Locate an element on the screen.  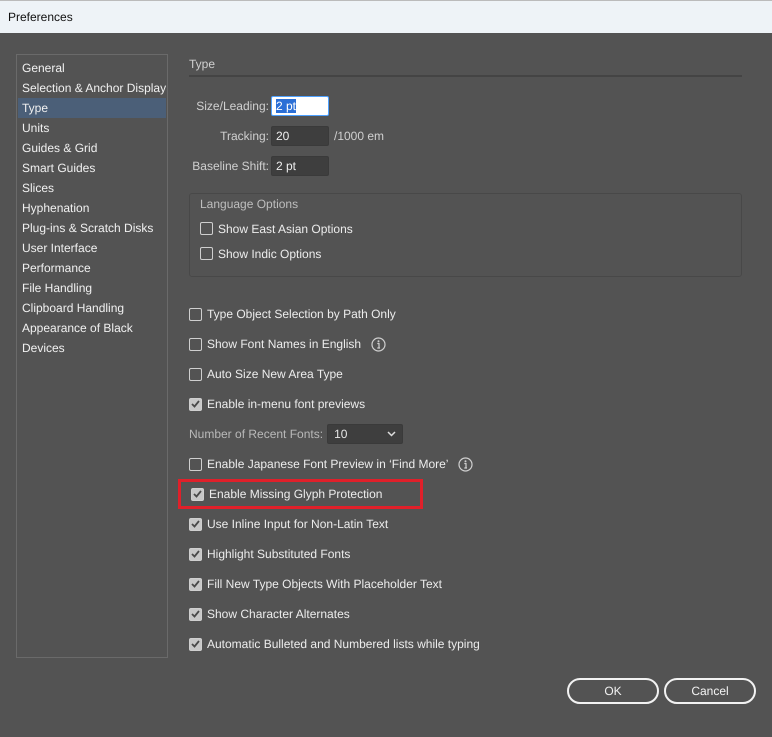
checkbox-label: Enable Missing Glyph Protection is located at coordinates (295, 494).